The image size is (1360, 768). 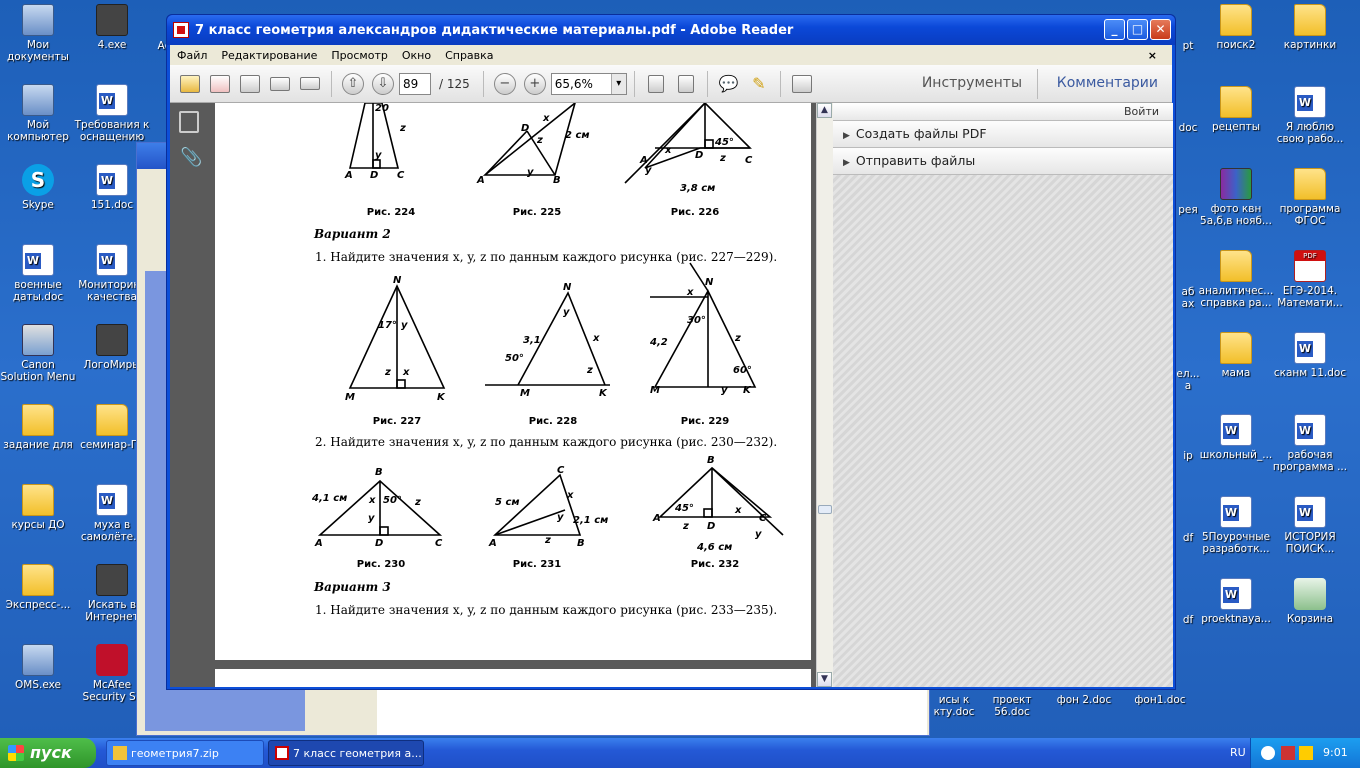 I want to click on tray-arrow-icon, so click(x=1268, y=753).